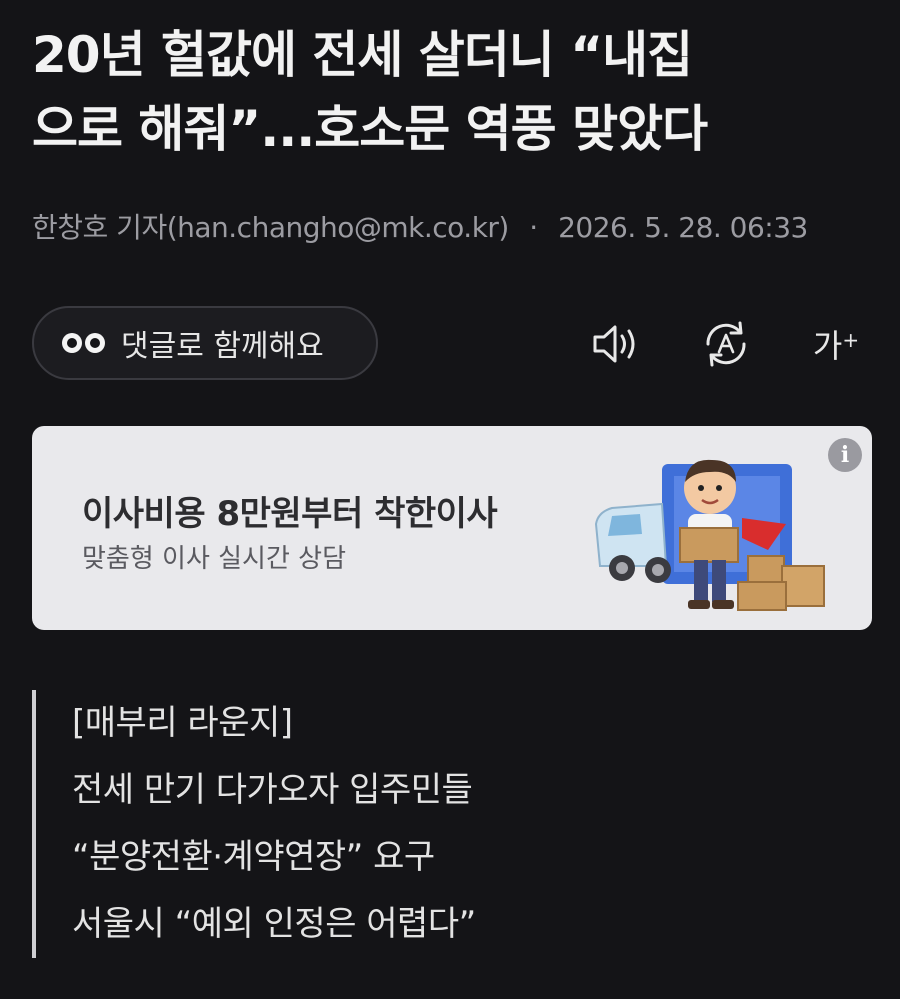 This screenshot has width=900, height=999. What do you see at coordinates (362, 55) in the screenshot?
I see `headline-line-1: 20년 헐값에 전세 살더니 “내집` at bounding box center [362, 55].